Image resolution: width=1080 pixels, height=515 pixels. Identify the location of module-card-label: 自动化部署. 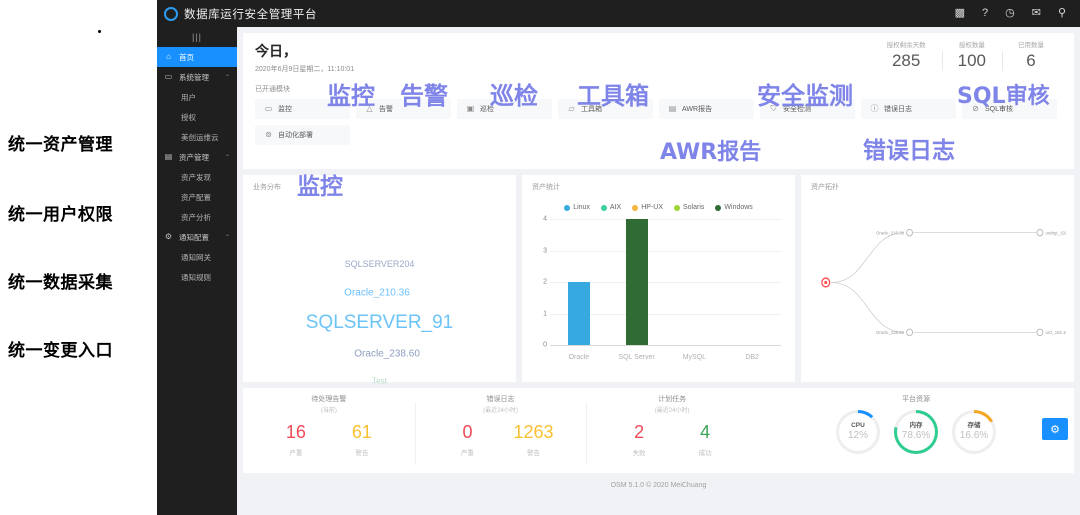
(295, 135).